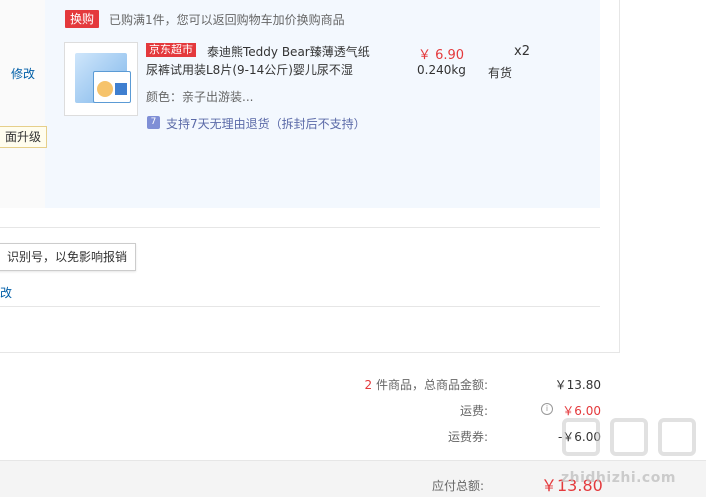 This screenshot has width=706, height=497. Describe the element at coordinates (121, 89) in the screenshot. I see `label-shape` at that location.